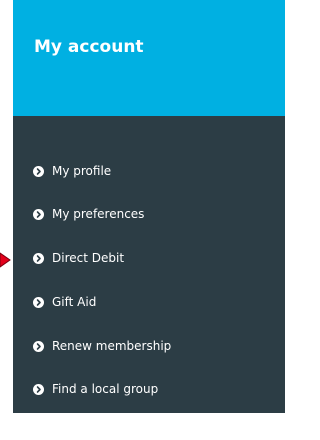 The image size is (320, 440). What do you see at coordinates (89, 47) in the screenshot?
I see `account-menu-title: My account` at bounding box center [89, 47].